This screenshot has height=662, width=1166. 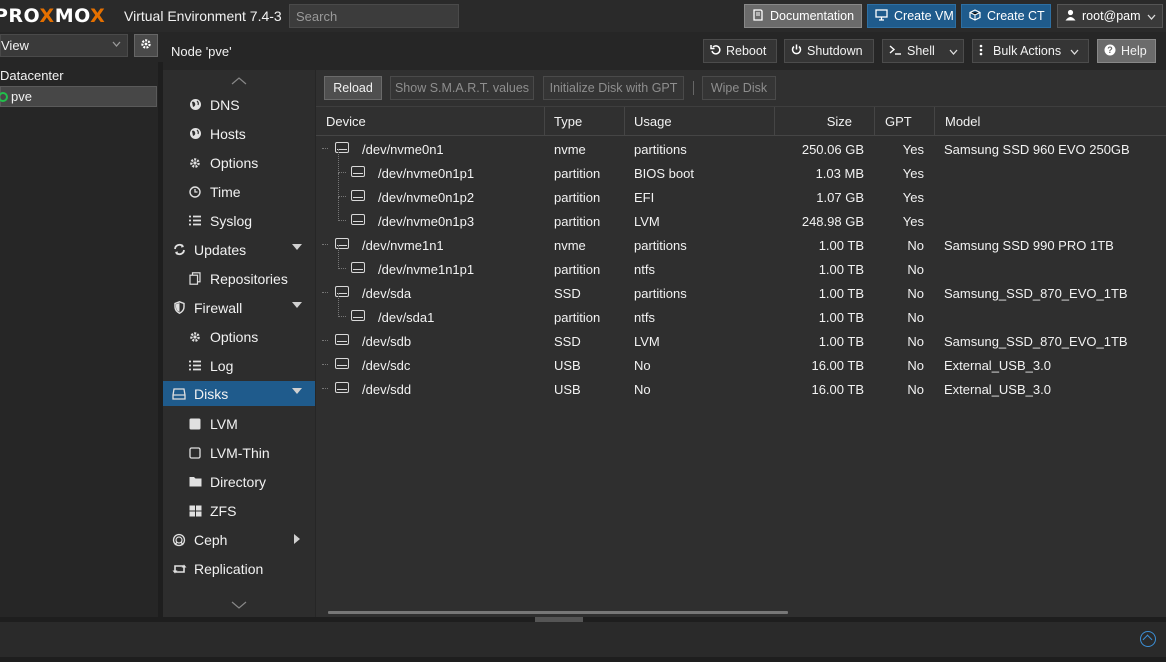 I want to click on menu-item-updates: Updates, so click(x=239, y=249).